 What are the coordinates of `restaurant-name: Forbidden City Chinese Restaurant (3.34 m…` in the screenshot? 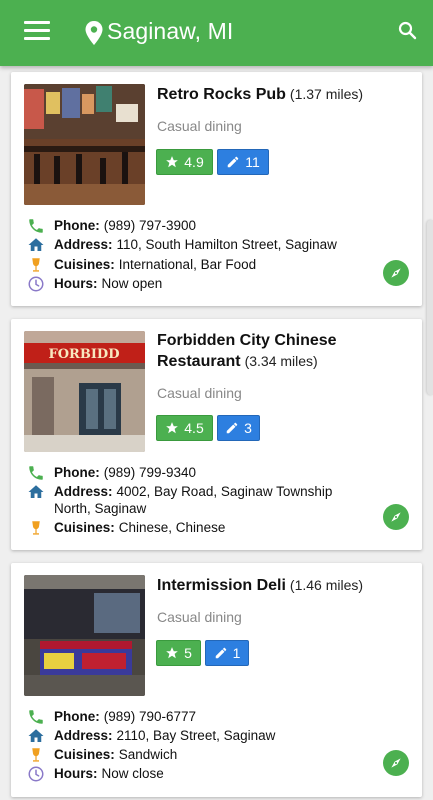 It's located at (284, 351).